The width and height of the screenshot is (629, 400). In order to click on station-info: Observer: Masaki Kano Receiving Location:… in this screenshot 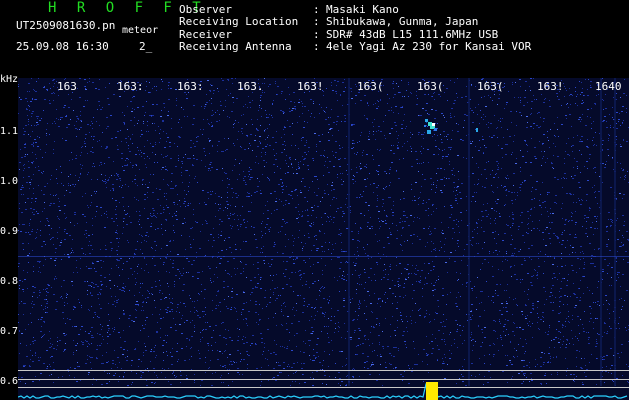, I will do `click(355, 28)`.